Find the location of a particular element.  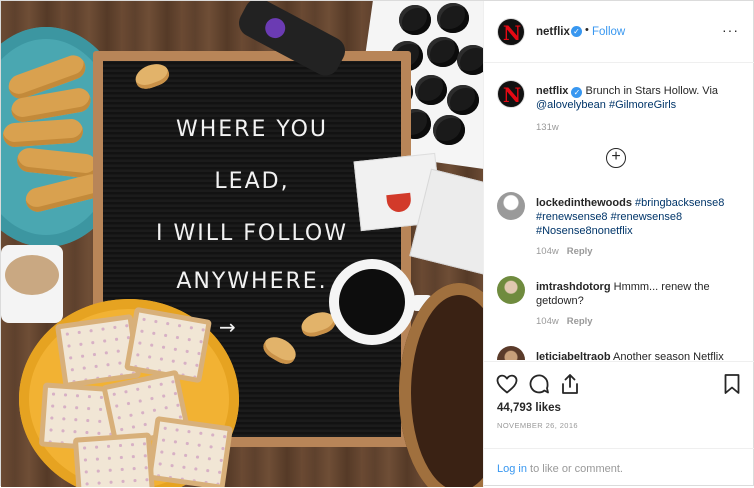

login-prompt-text: to like or comment. is located at coordinates (576, 469).